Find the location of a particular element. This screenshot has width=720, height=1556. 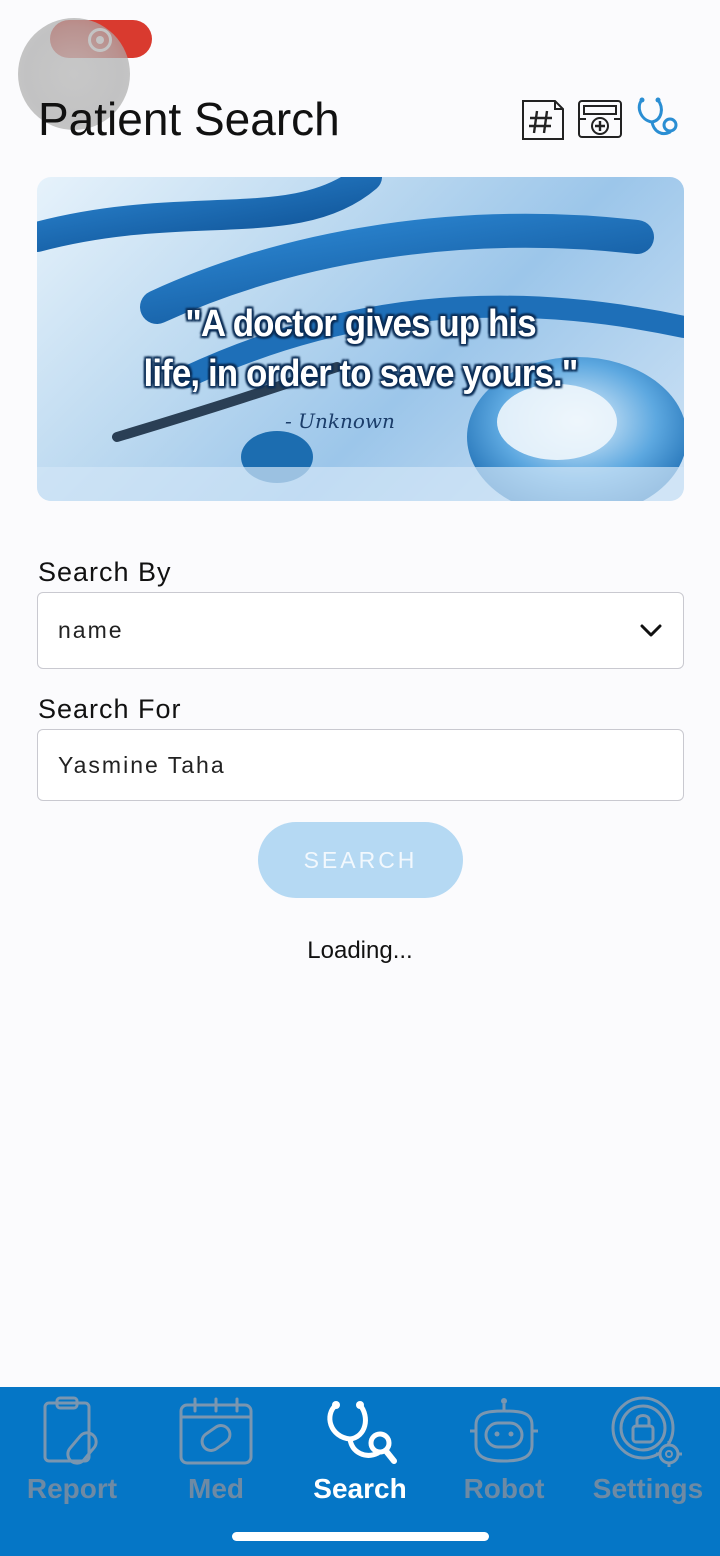

medical-kit-icon is located at coordinates (600, 118).